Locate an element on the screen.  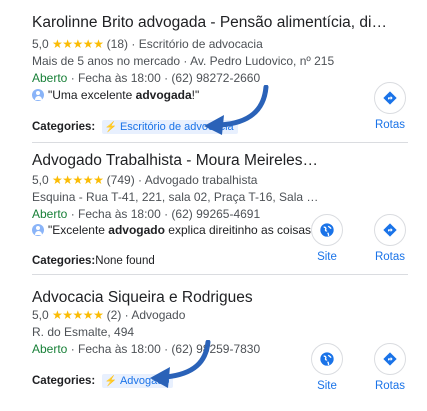
review-count: (2) is located at coordinates (114, 315).